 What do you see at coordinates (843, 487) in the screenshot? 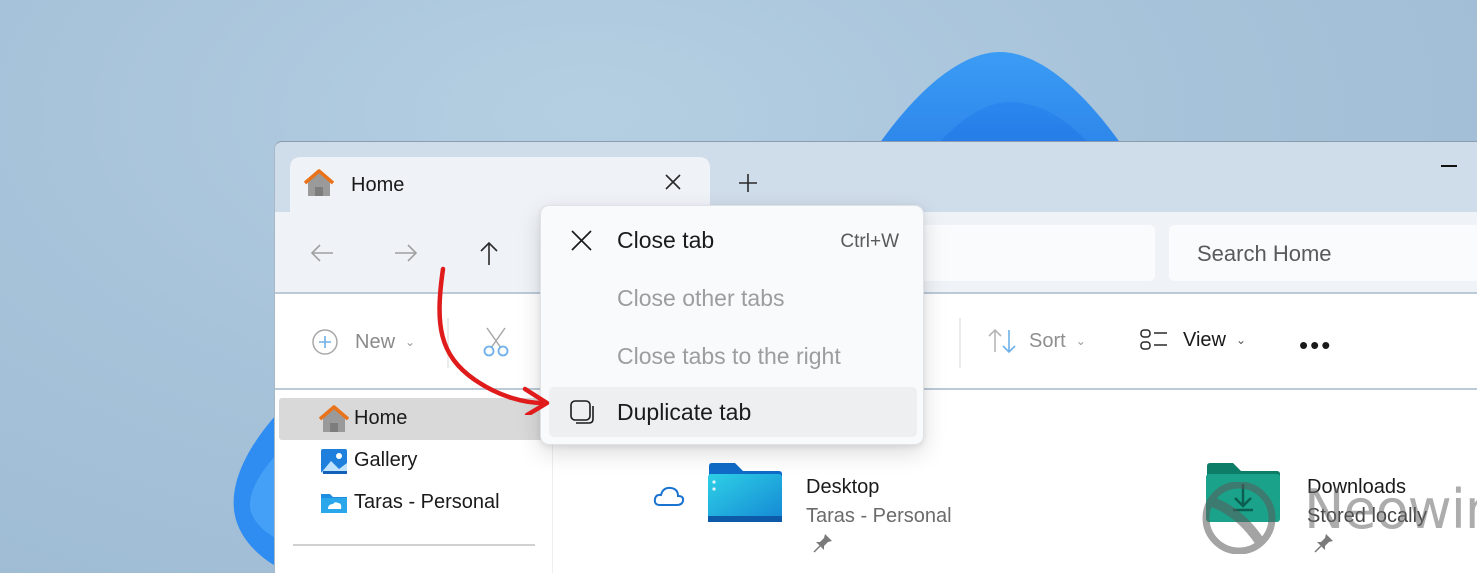
I see `quick-access-name: Desktop` at bounding box center [843, 487].